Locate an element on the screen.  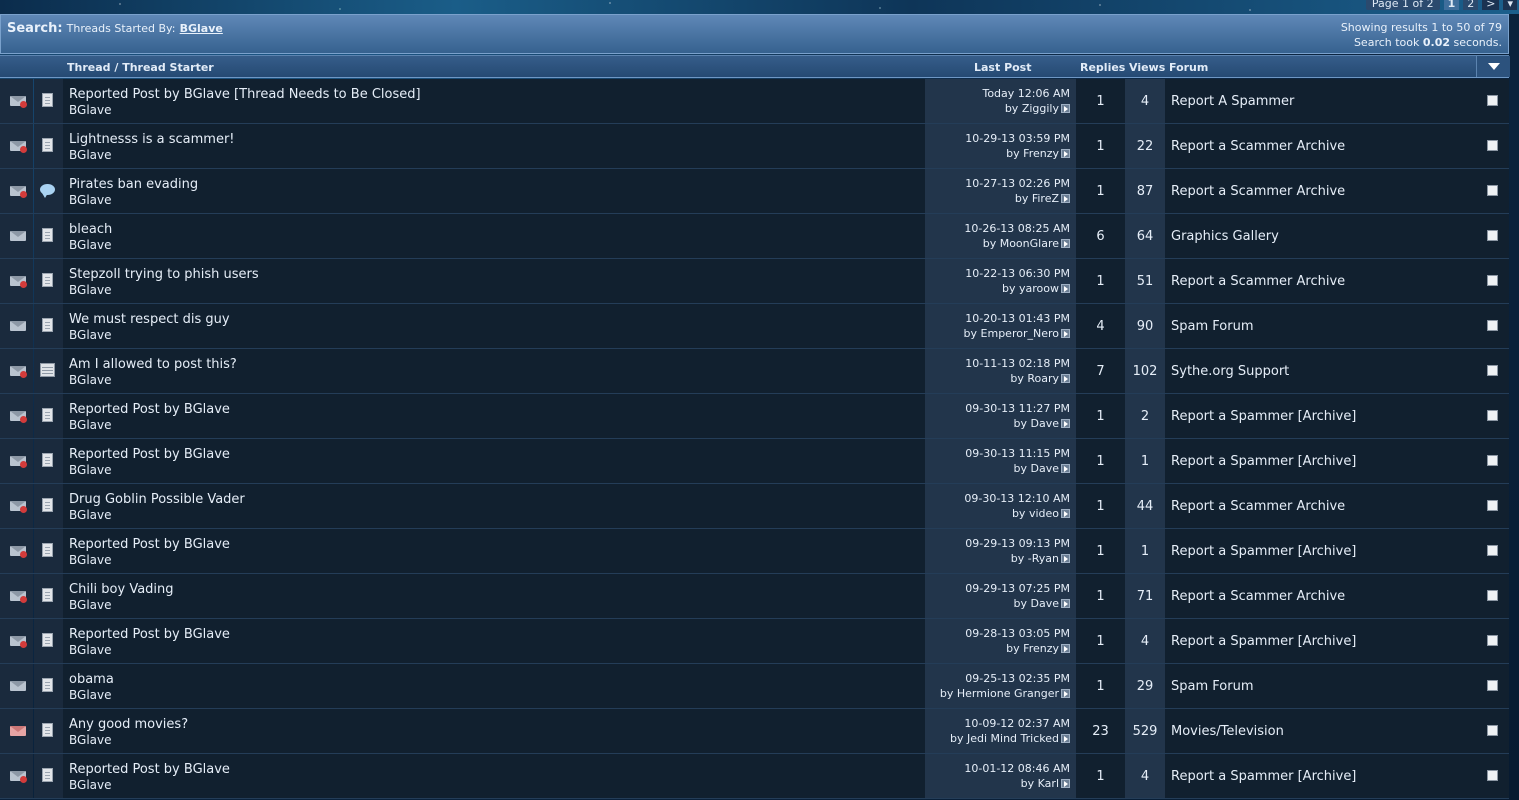
last-poster-link: by Roary is located at coordinates (1034, 378).